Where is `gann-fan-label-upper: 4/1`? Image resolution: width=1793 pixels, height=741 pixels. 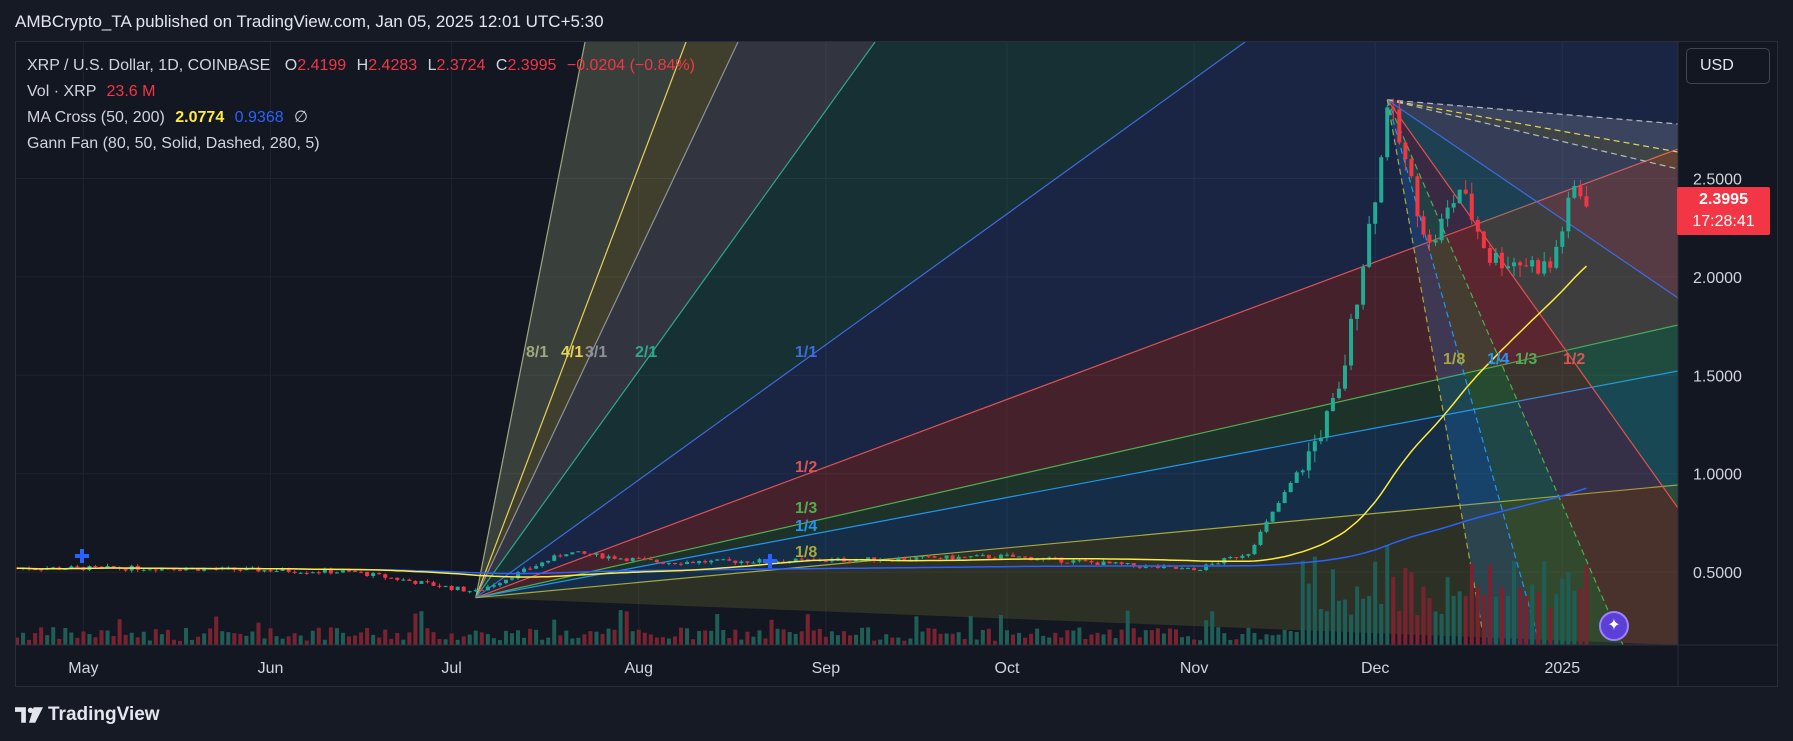 gann-fan-label-upper: 4/1 is located at coordinates (572, 352).